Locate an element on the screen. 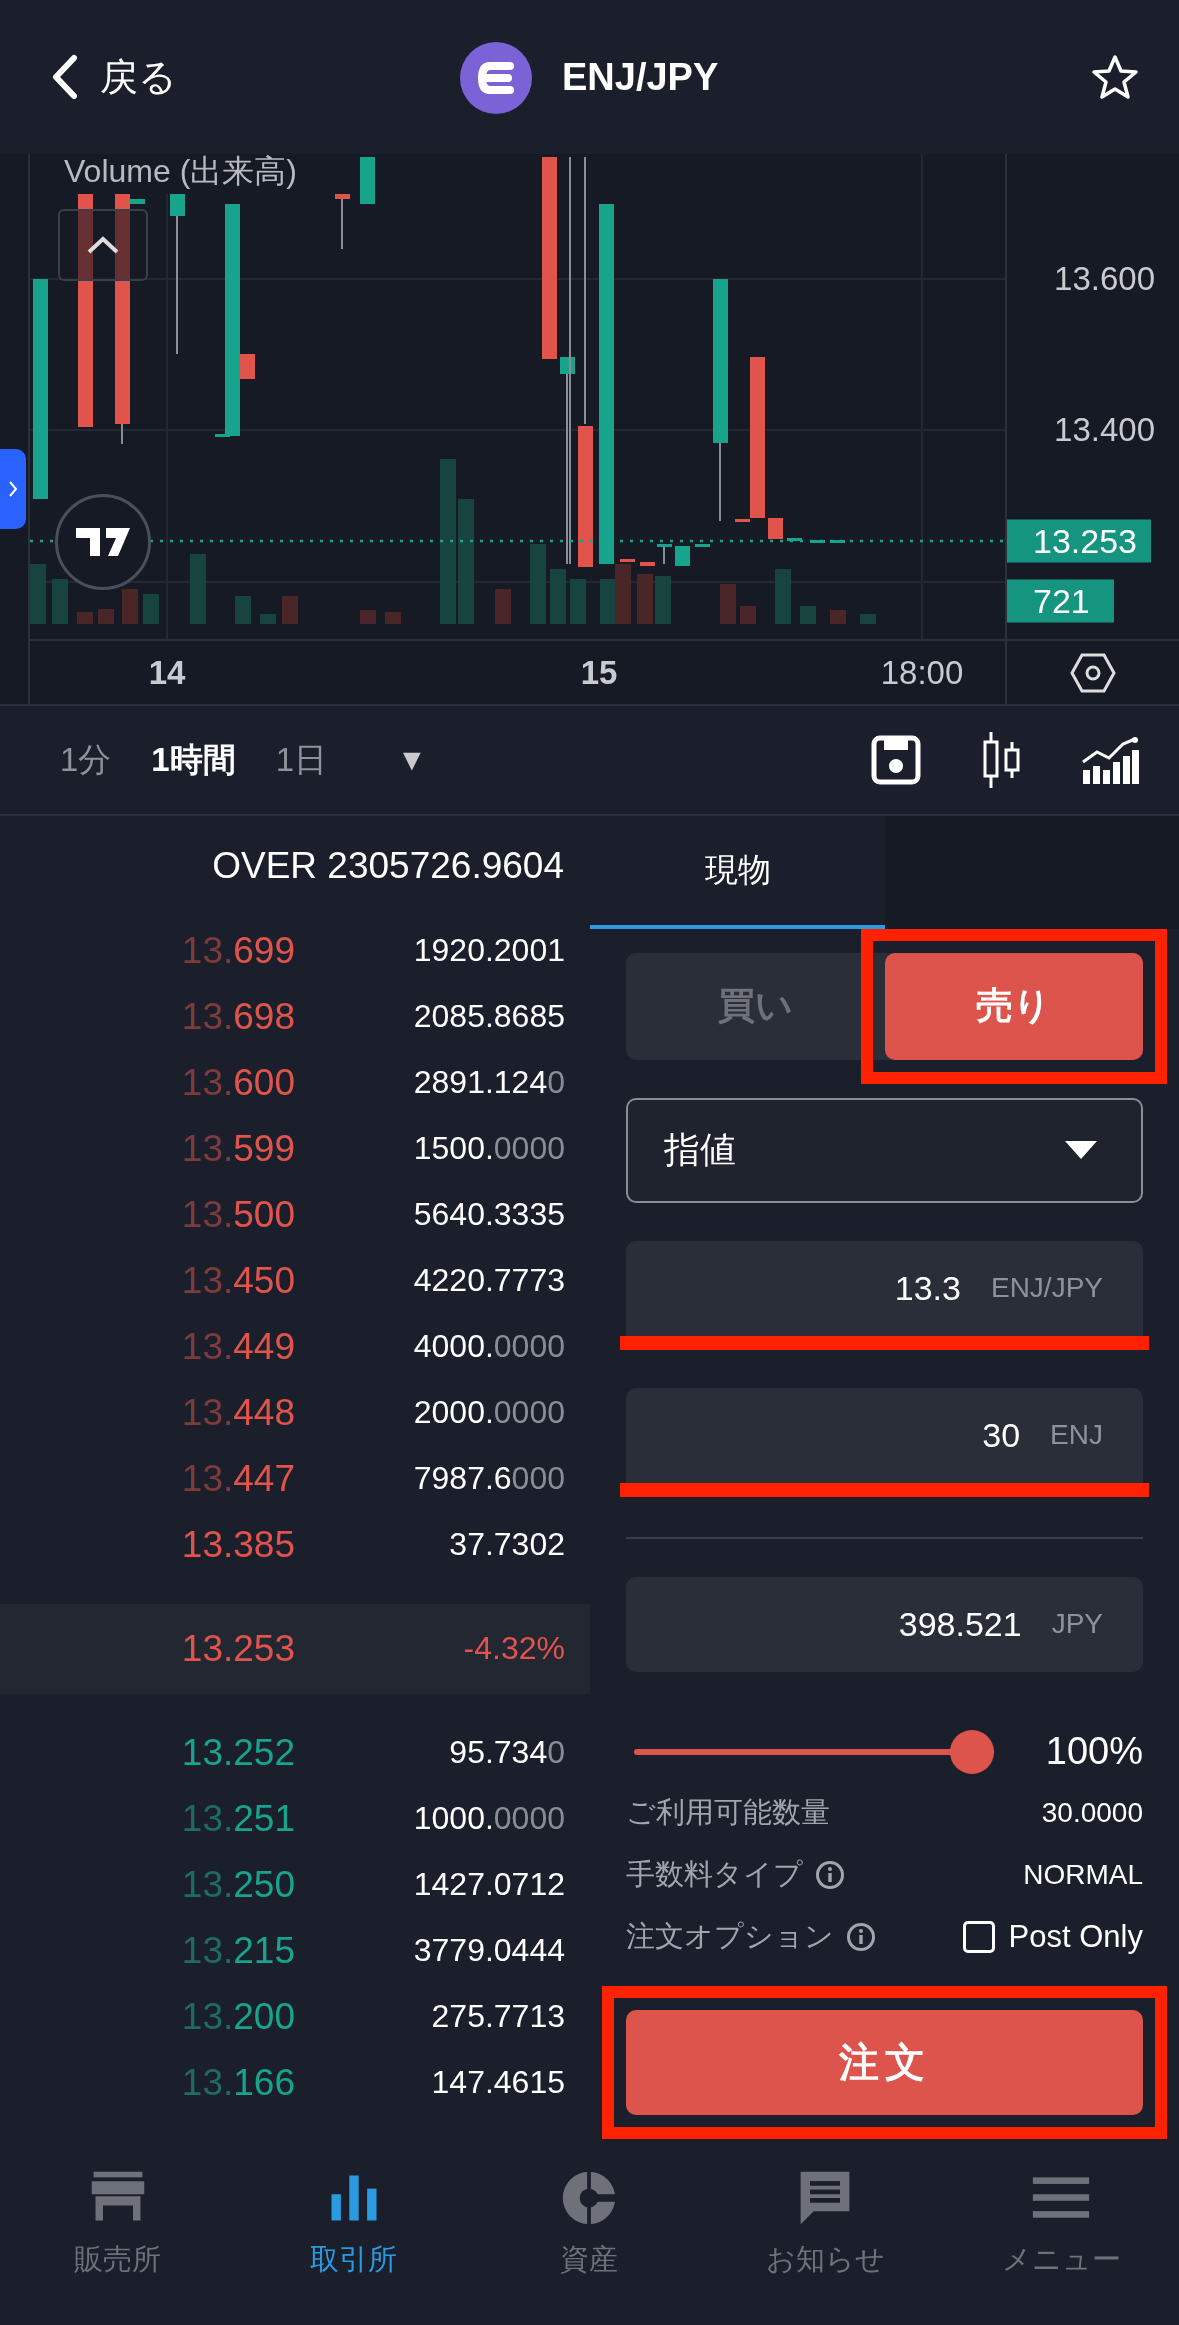 The height and width of the screenshot is (2325, 1179). back-icon is located at coordinates (64, 77).